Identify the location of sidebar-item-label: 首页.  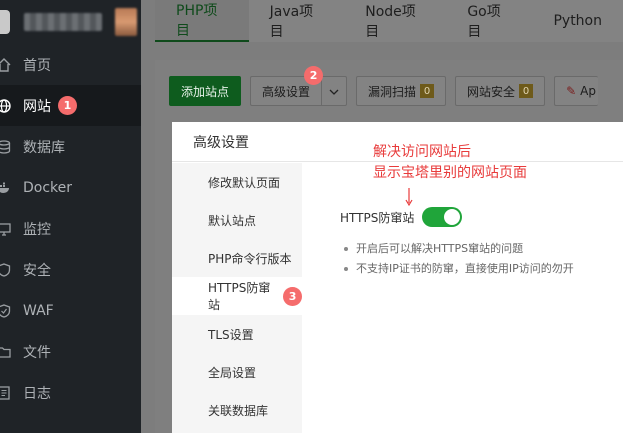
(37, 65).